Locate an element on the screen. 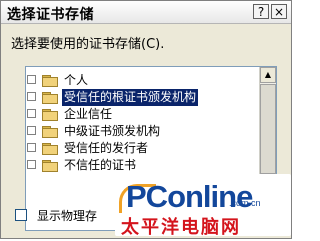 This screenshot has height=241, width=320. scroll-up-arrow-icon: ▲ is located at coordinates (268, 75).